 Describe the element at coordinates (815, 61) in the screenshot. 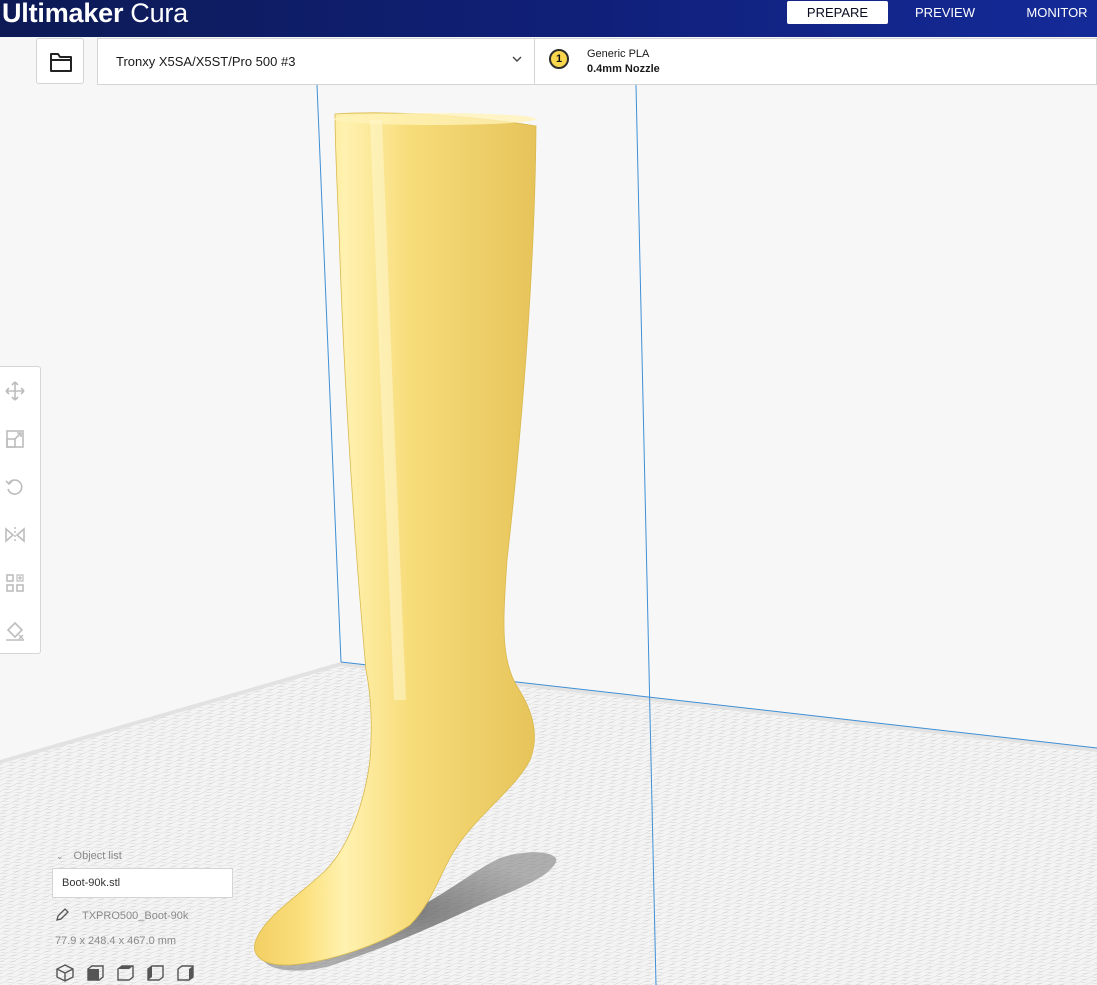

I see `material-selector: 1 Generic PLA 0.4mm Nozzle` at that location.